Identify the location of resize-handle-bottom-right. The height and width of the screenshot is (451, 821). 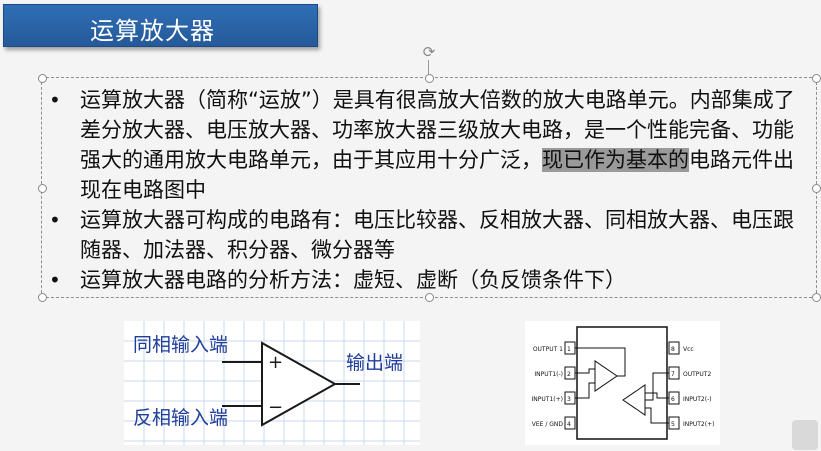
(816, 297).